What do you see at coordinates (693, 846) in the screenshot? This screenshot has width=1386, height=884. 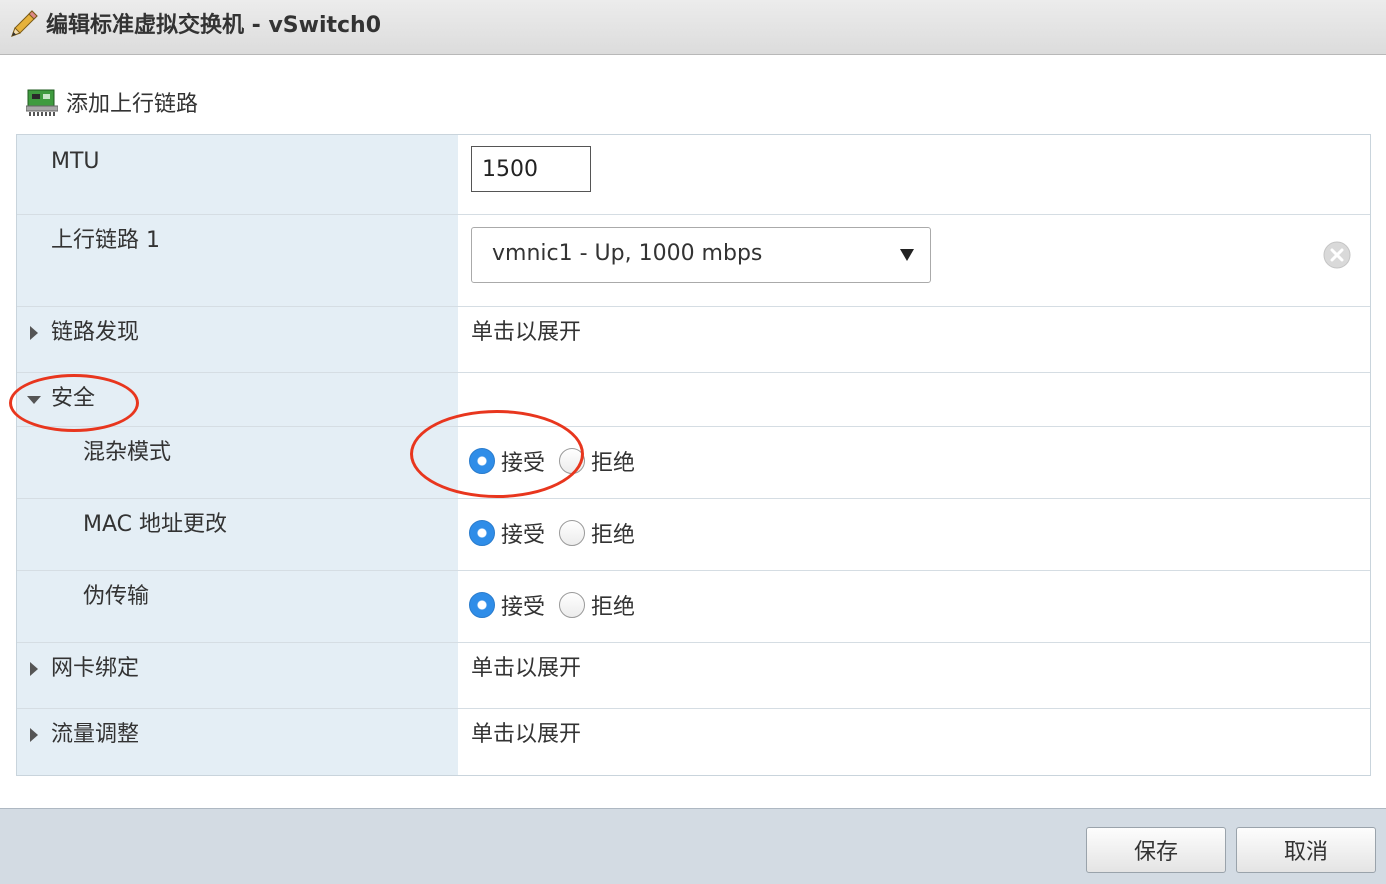 I see `dialog-footer: 保存 取消` at bounding box center [693, 846].